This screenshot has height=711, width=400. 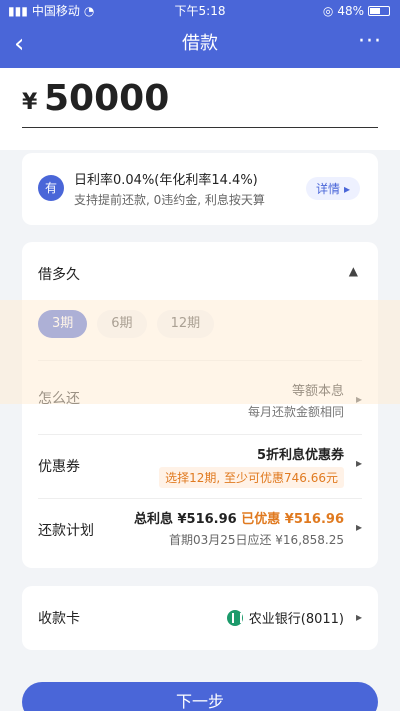 I want to click on battery-percent: 48%, so click(x=350, y=11).